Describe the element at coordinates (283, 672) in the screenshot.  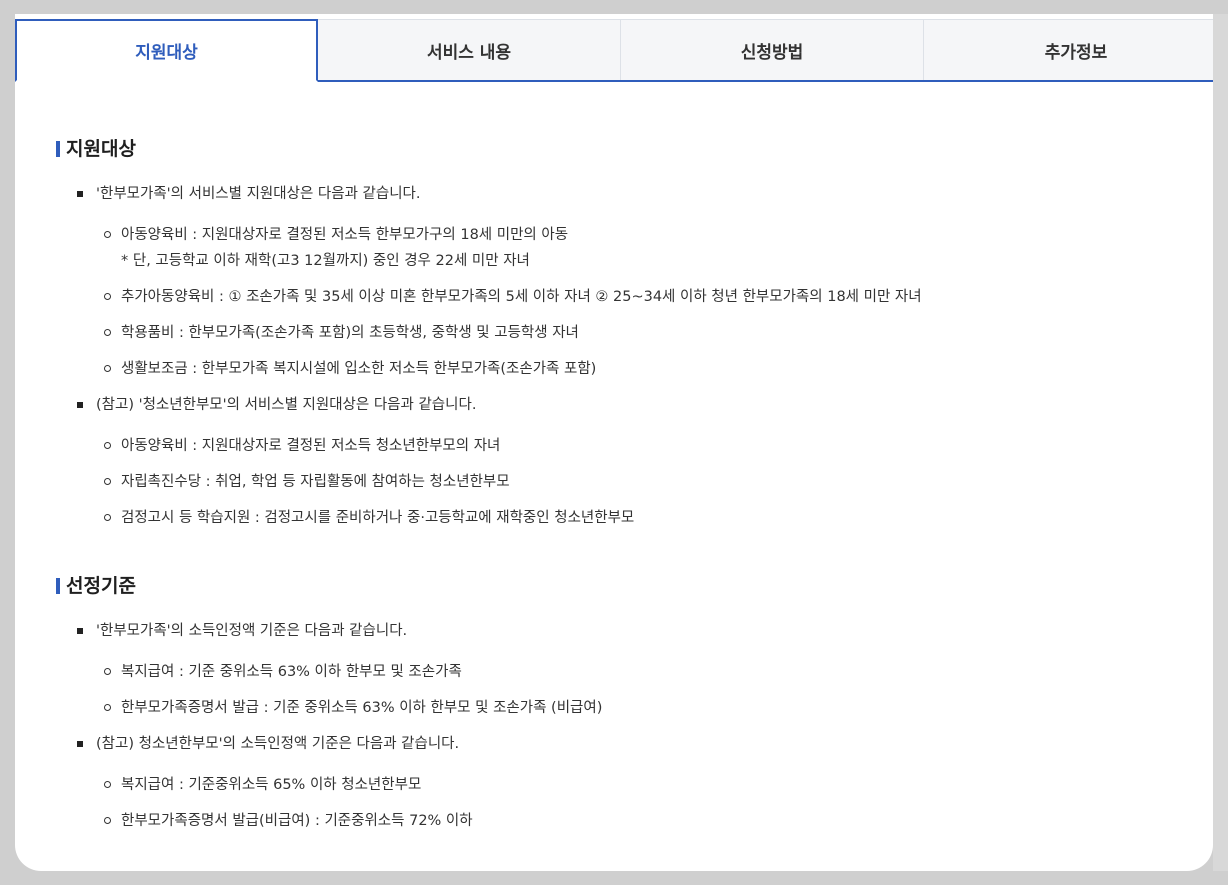
I see `list-item: 복지급여 : 기준 중위소득 63% 이하 한부모 및 조손가족` at that location.